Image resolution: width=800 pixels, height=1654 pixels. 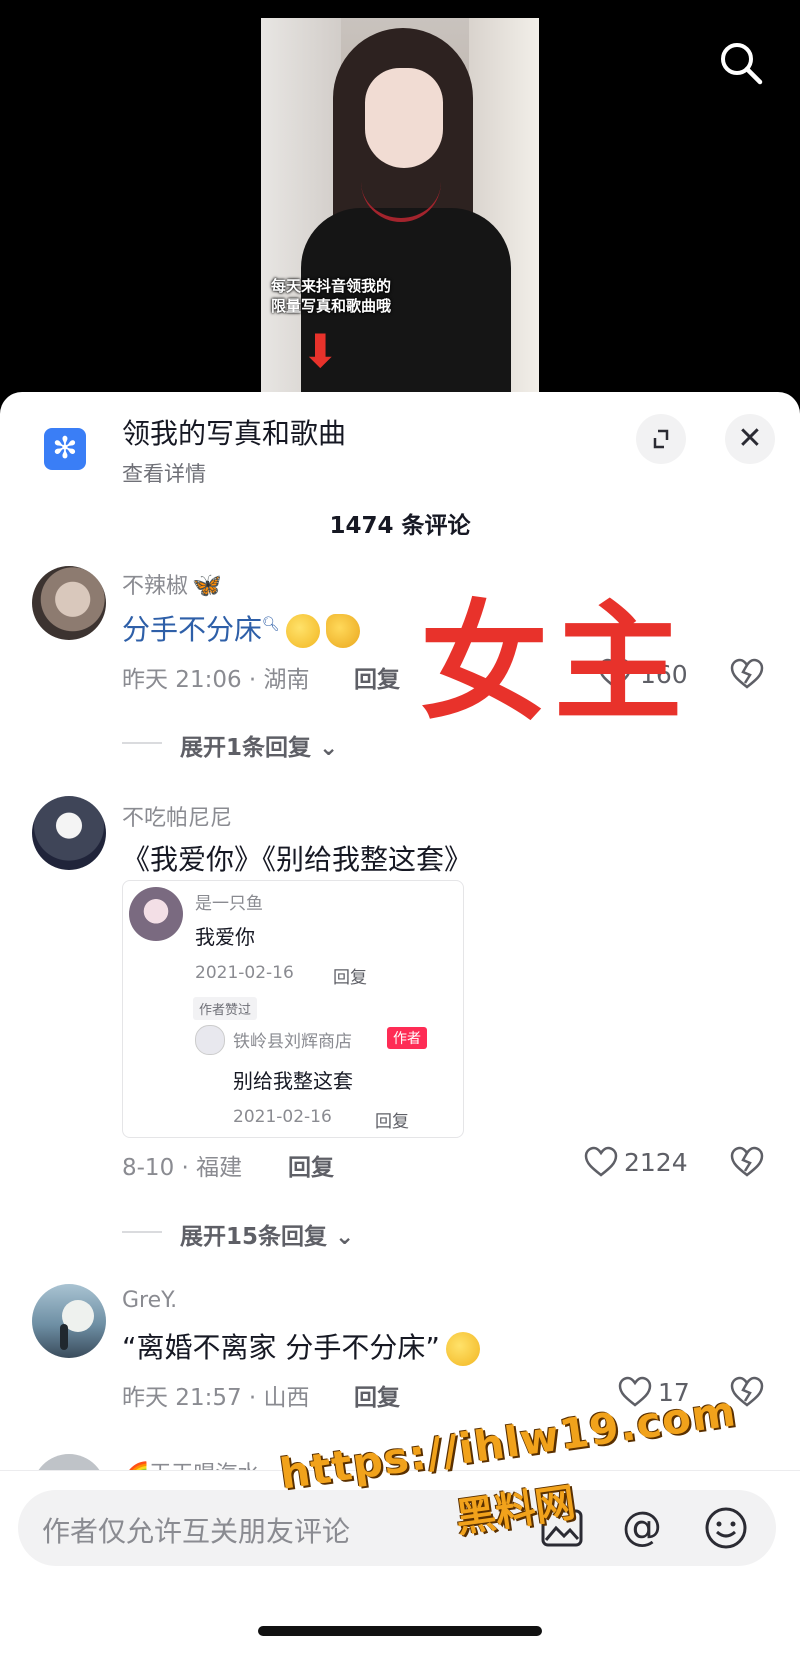 I want to click on comments-count: 1474 条评论, so click(x=400, y=526).